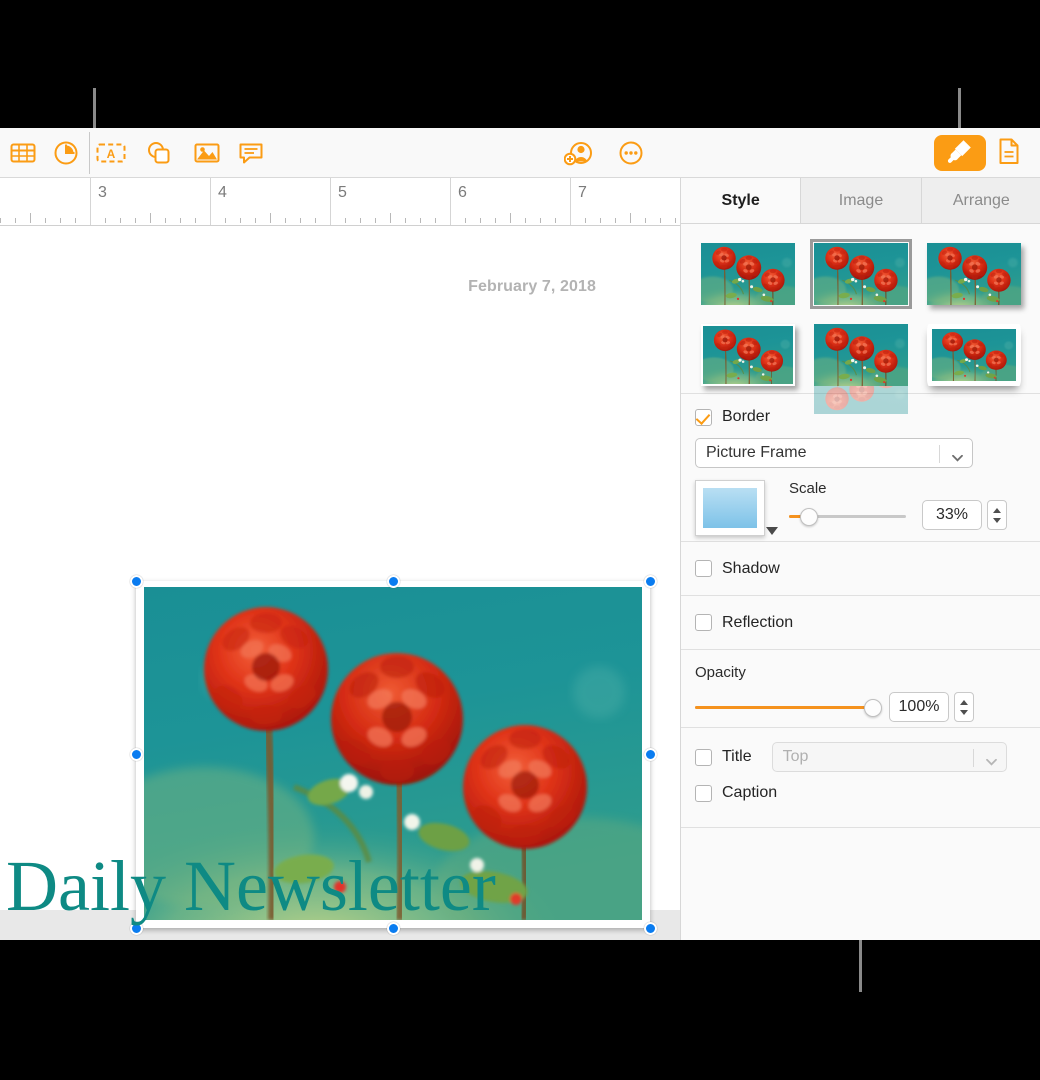 This screenshot has width=1040, height=1080. Describe the element at coordinates (784, 707) in the screenshot. I see `opacity-track-filled` at that location.